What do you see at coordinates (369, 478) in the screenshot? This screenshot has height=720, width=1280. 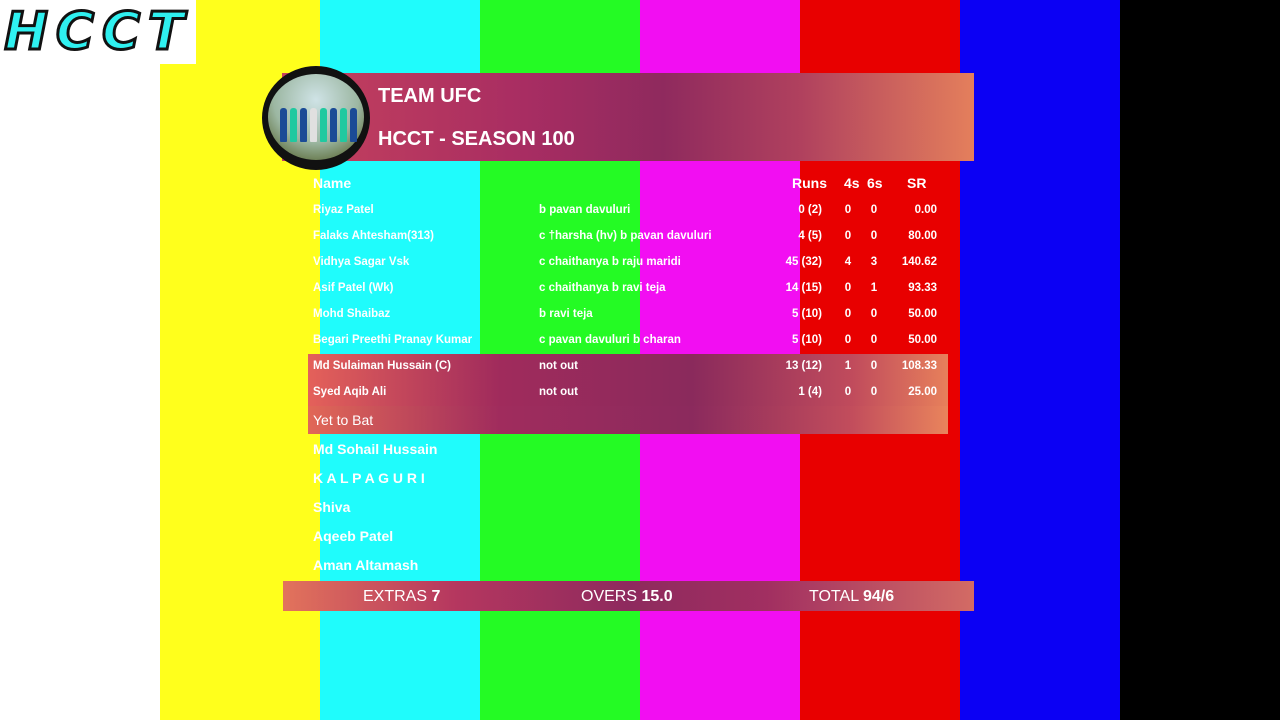 I see `yet-to-bat-player: K A L P A G U R I` at bounding box center [369, 478].